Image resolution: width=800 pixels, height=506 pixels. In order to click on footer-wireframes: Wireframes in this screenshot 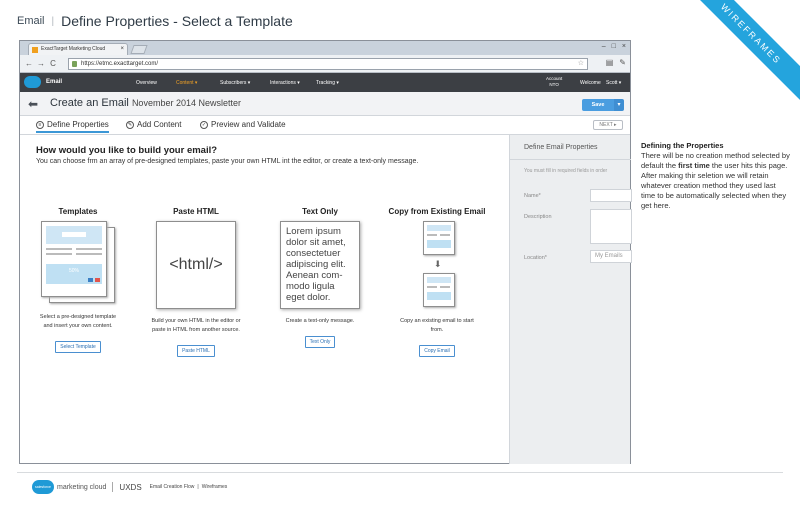, I will do `click(214, 487)`.